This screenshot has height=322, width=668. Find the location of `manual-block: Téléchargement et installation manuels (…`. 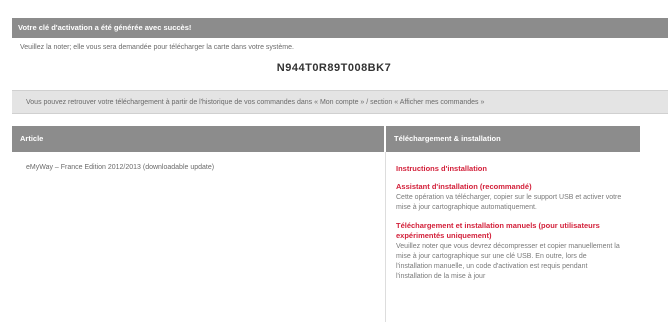

manual-block: Téléchargement et installation manuels (… is located at coordinates (509, 251).